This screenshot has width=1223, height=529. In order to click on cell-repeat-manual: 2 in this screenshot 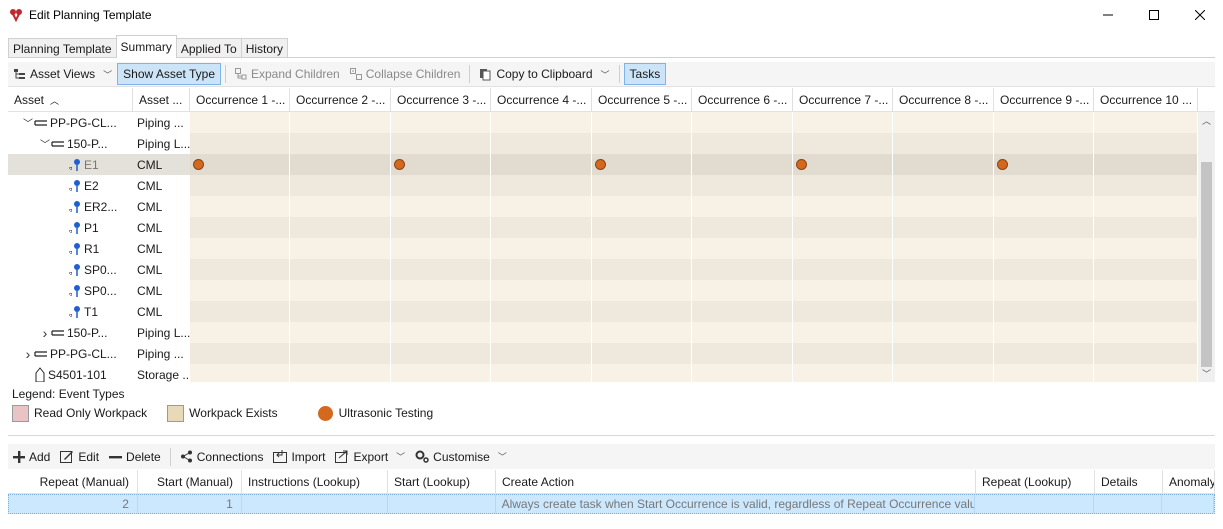, I will do `click(73, 504)`.